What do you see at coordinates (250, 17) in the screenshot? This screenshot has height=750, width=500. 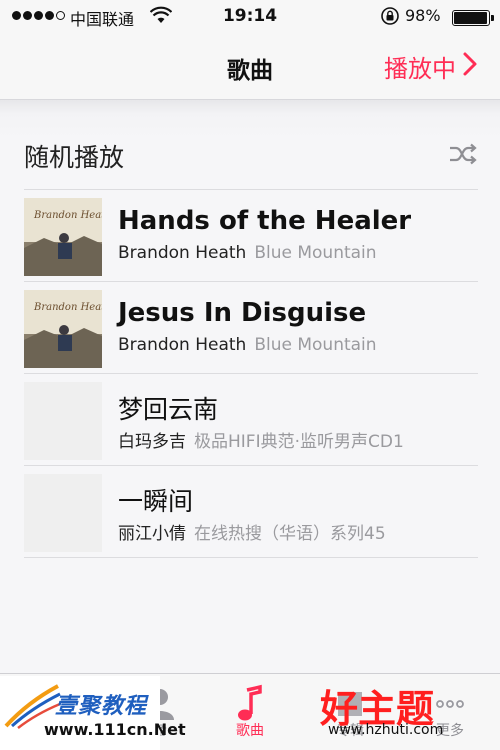 I see `status-bar: 中国联通 19:14 98%` at bounding box center [250, 17].